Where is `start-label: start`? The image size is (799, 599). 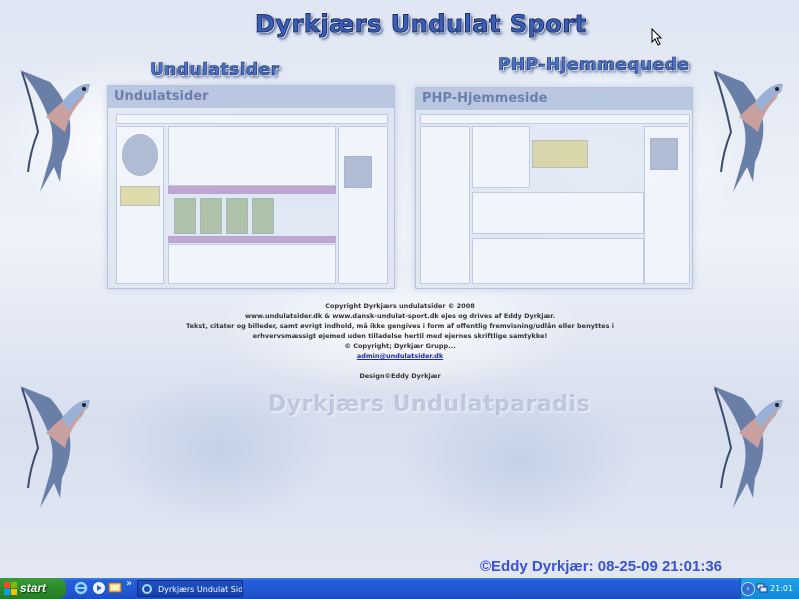 start-label: start is located at coordinates (33, 588).